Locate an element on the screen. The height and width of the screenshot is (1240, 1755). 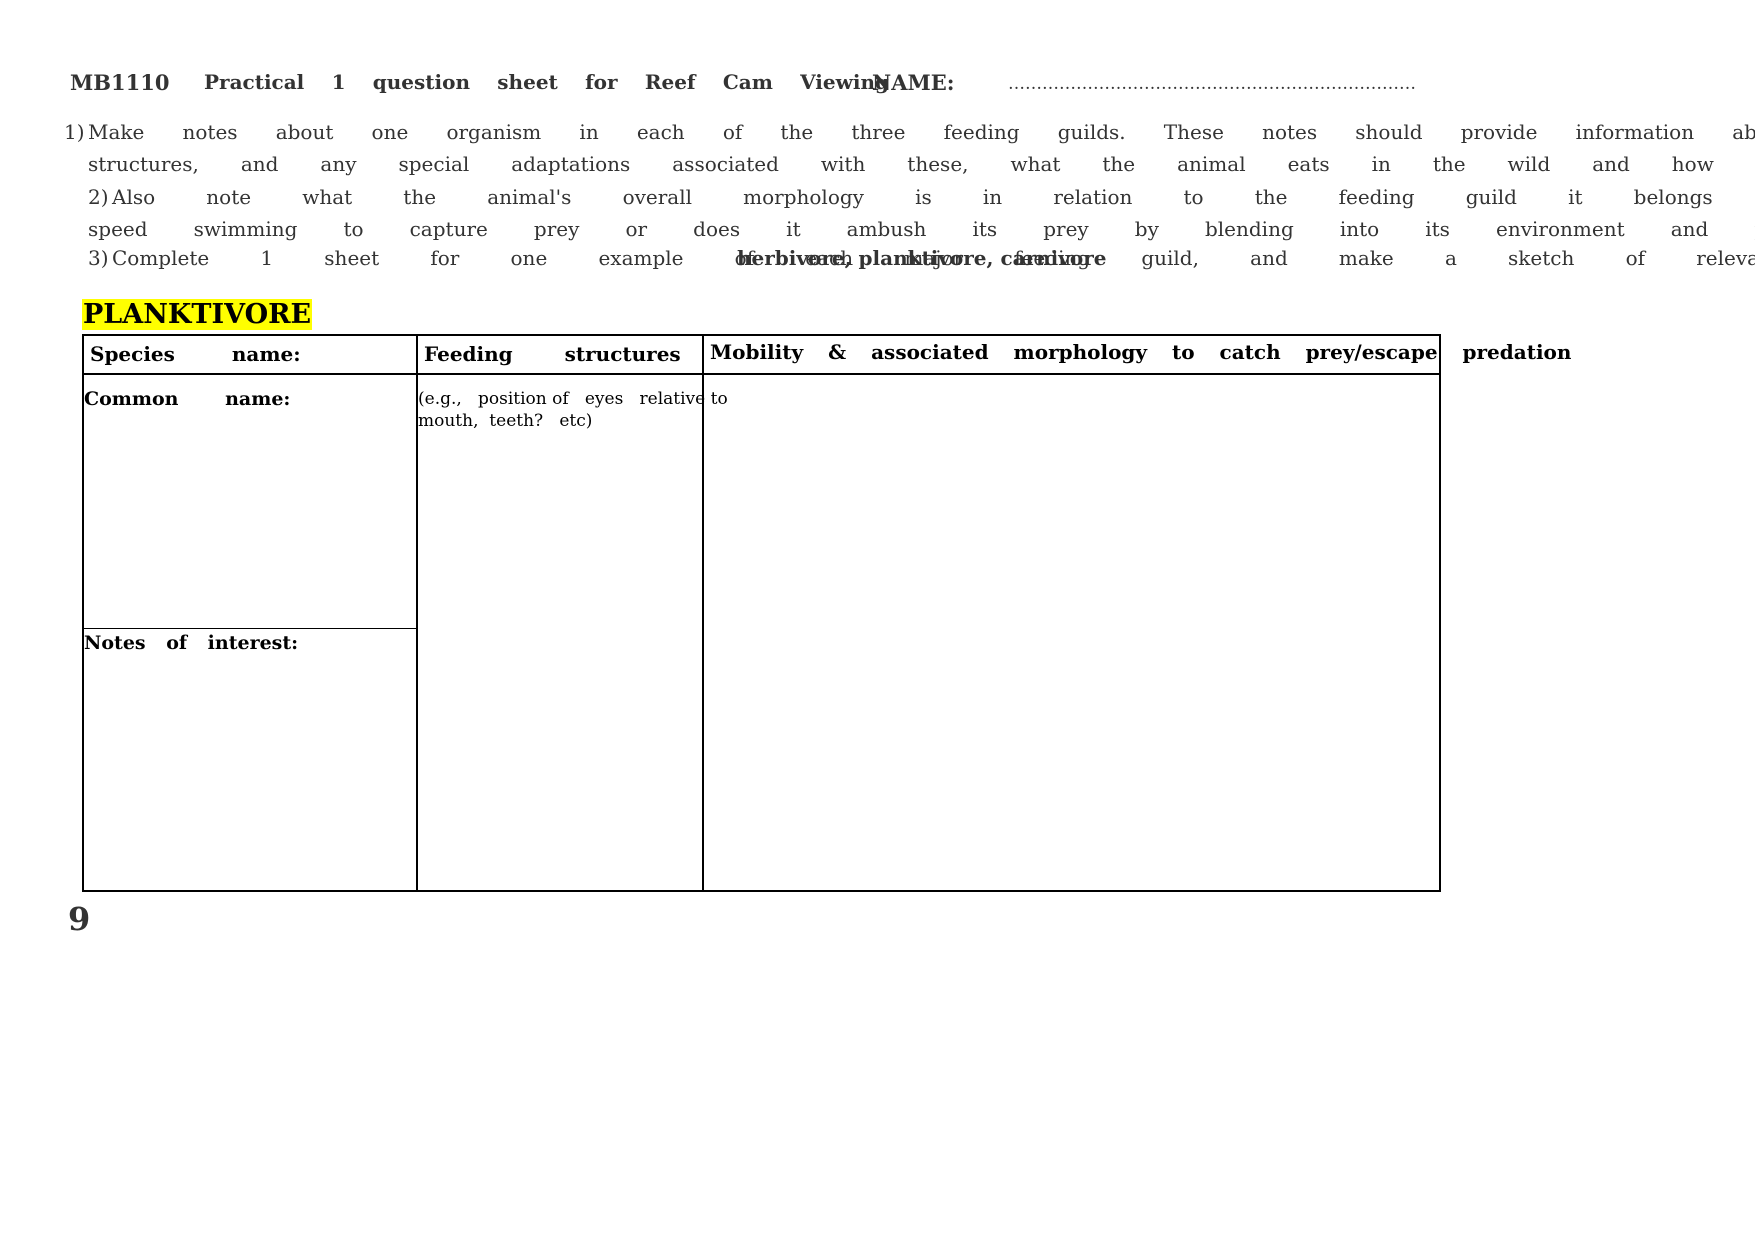
instruction-word: sketch is located at coordinates (1541, 258).